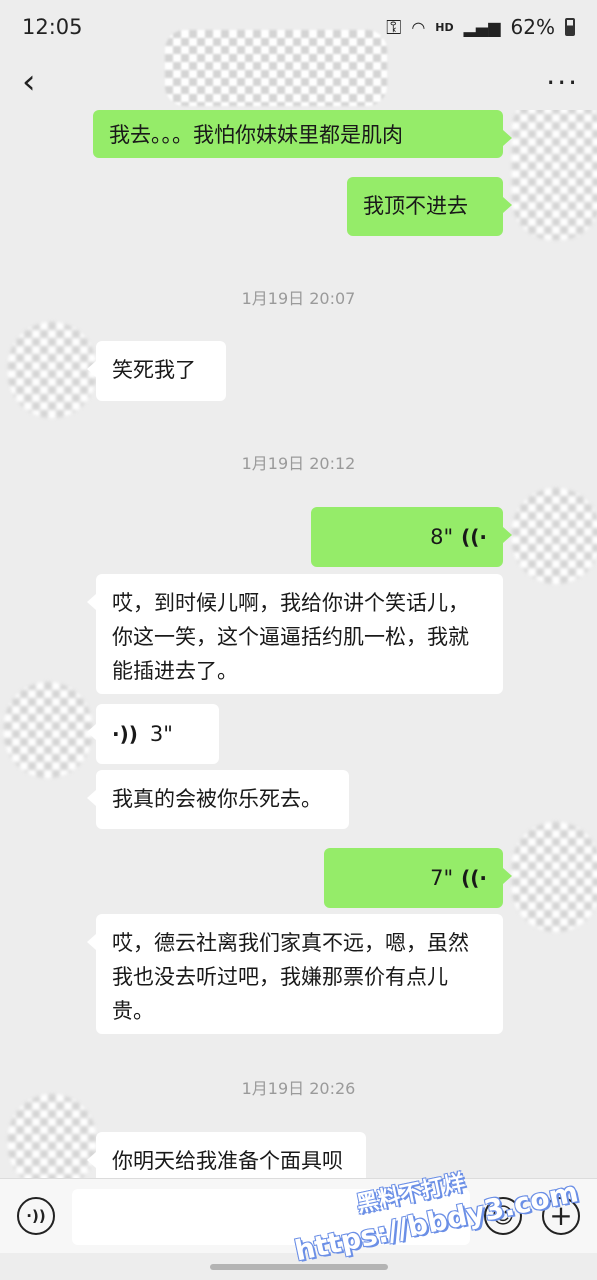 The height and width of the screenshot is (1280, 597). Describe the element at coordinates (52, 27) in the screenshot. I see `status-time: 12:05` at that location.